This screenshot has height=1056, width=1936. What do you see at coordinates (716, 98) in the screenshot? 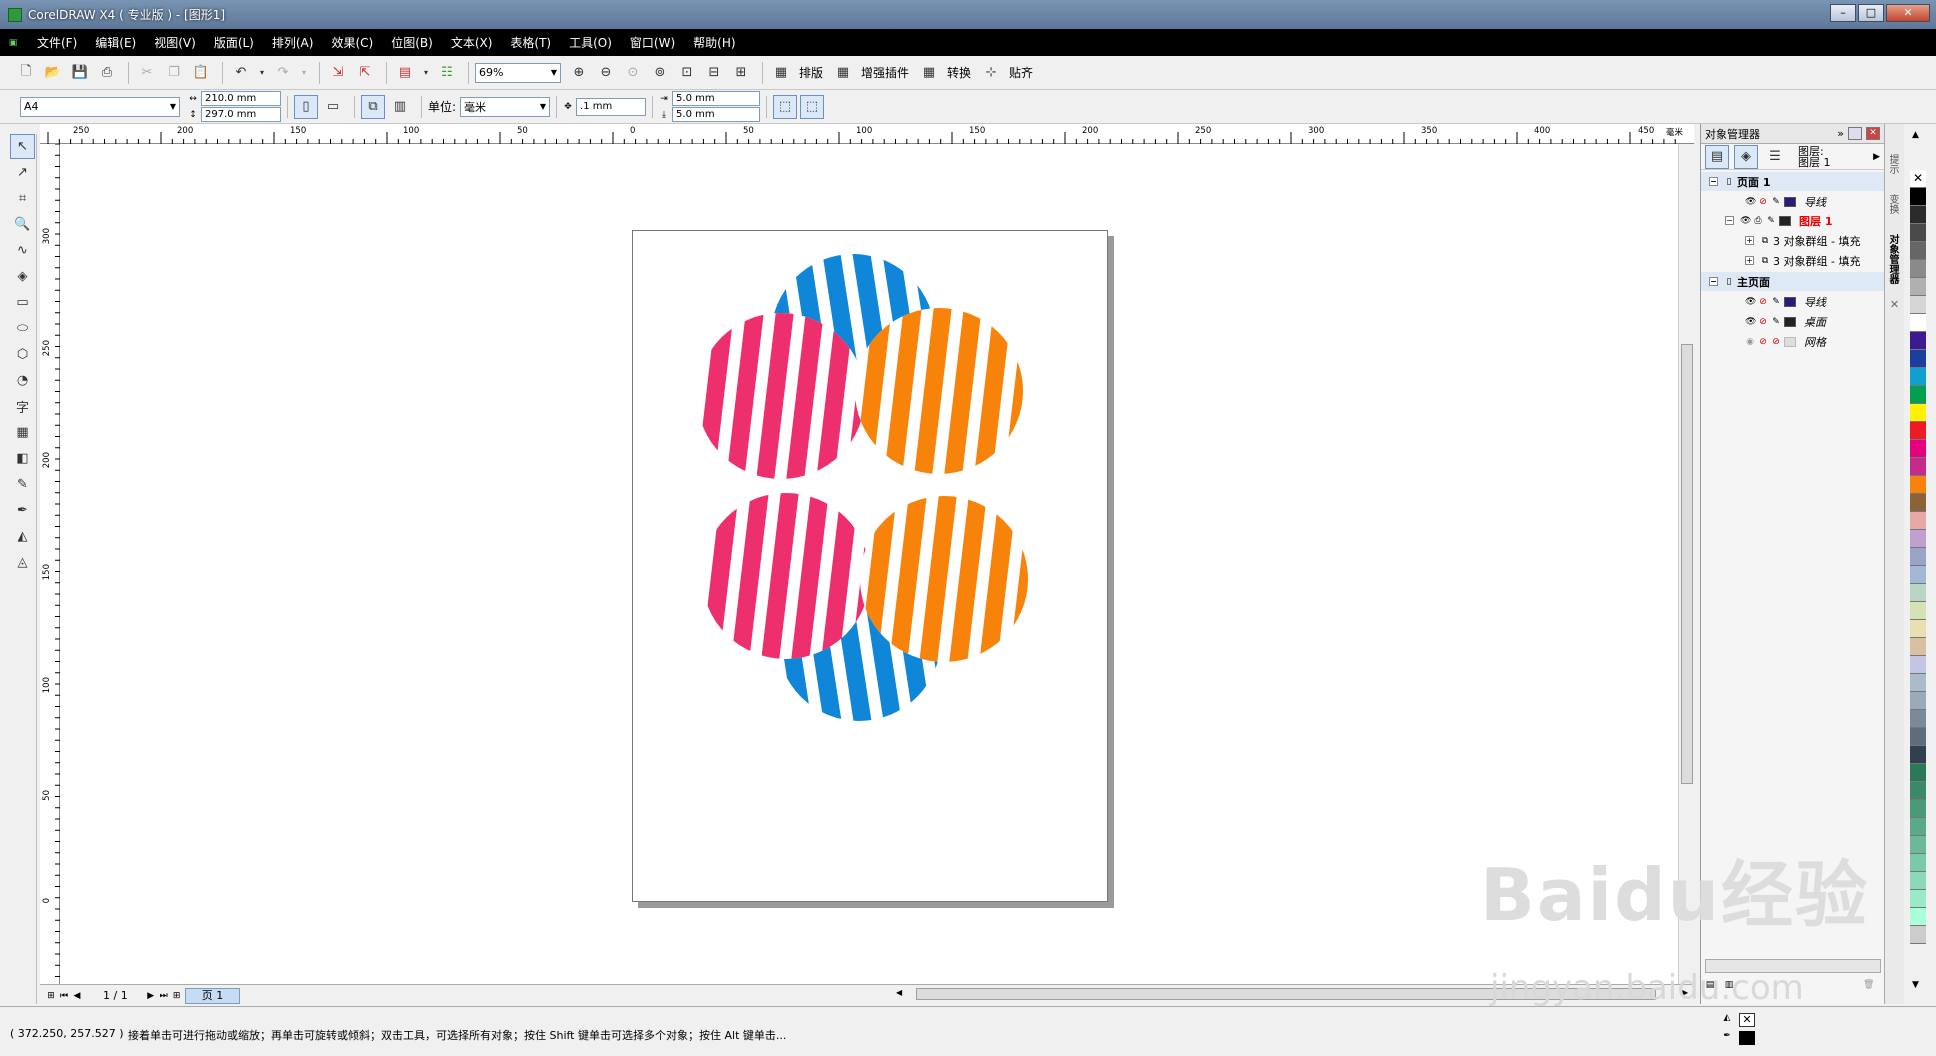
I see `duplicate-x-field: 5.0 mm` at bounding box center [716, 98].